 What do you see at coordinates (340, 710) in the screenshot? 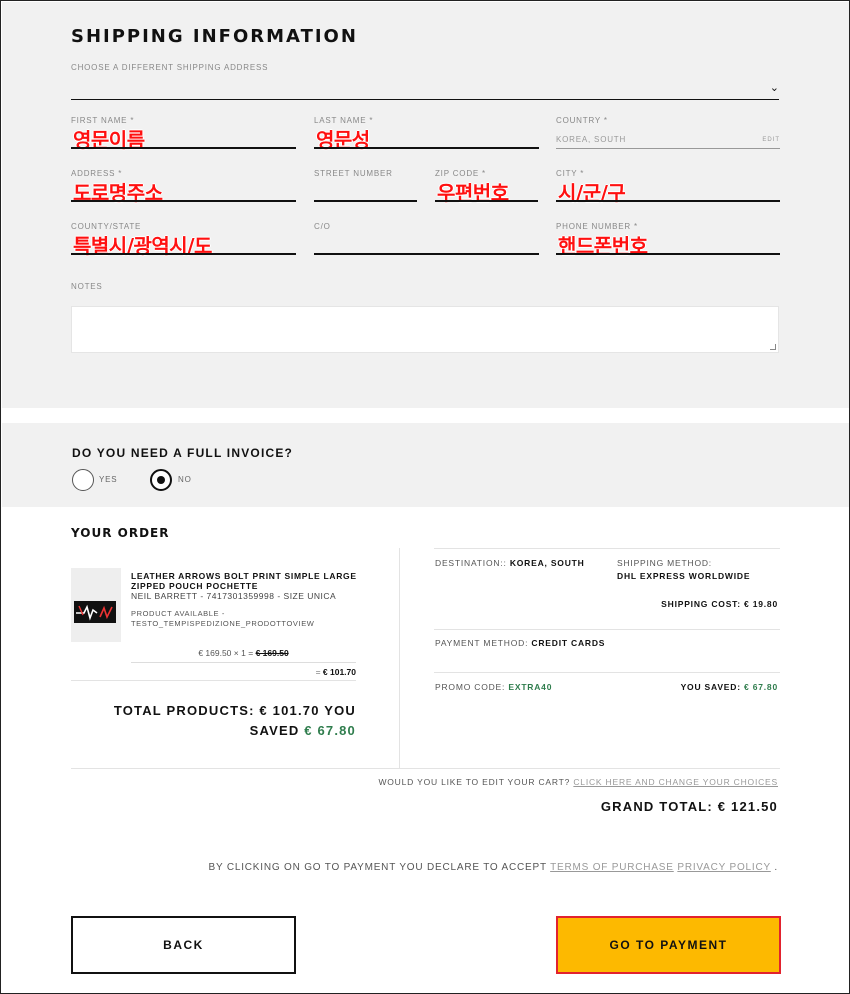
I see `you-label: YOU` at bounding box center [340, 710].